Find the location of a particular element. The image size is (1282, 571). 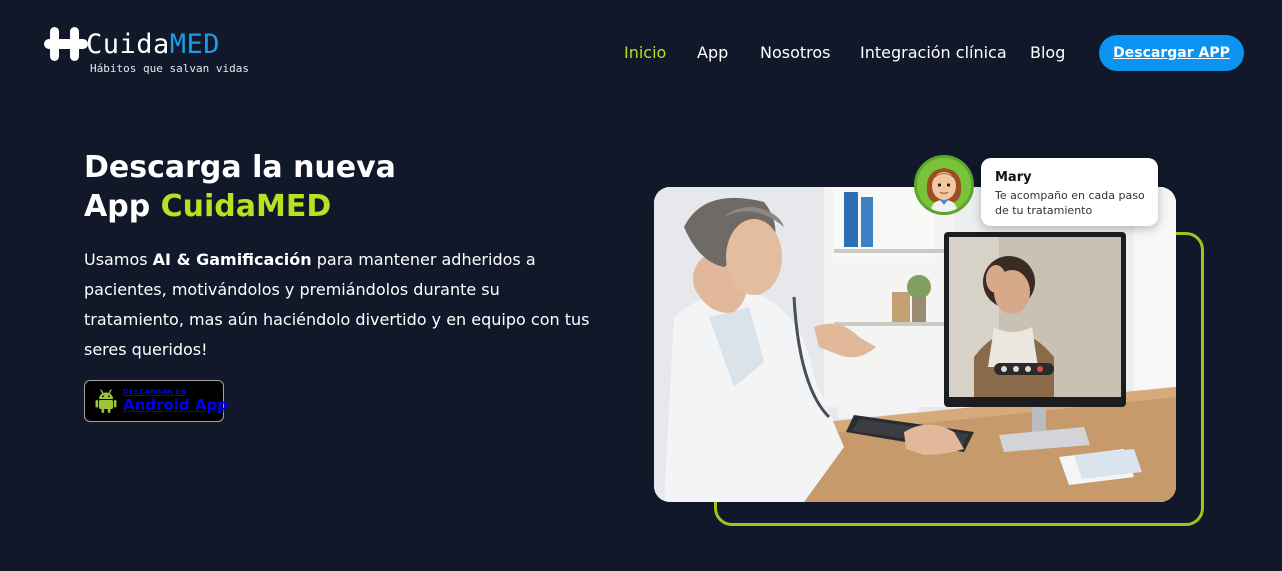

medical-cross-logo-icon is located at coordinates (66, 44).